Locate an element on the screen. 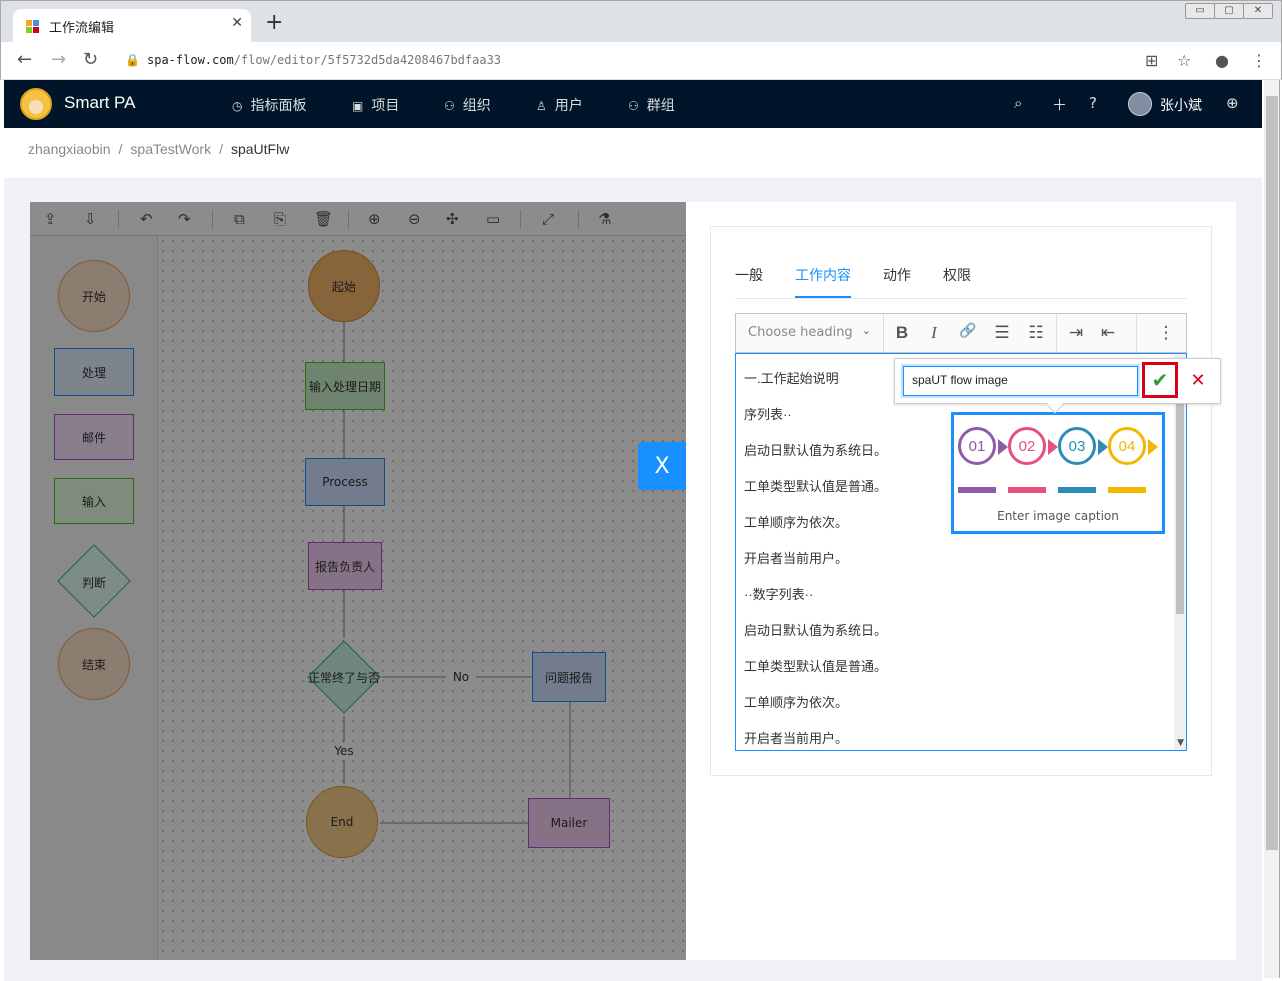 Image resolution: width=1282 pixels, height=981 pixels. group-icon: ⚇ is located at coordinates (633, 106).